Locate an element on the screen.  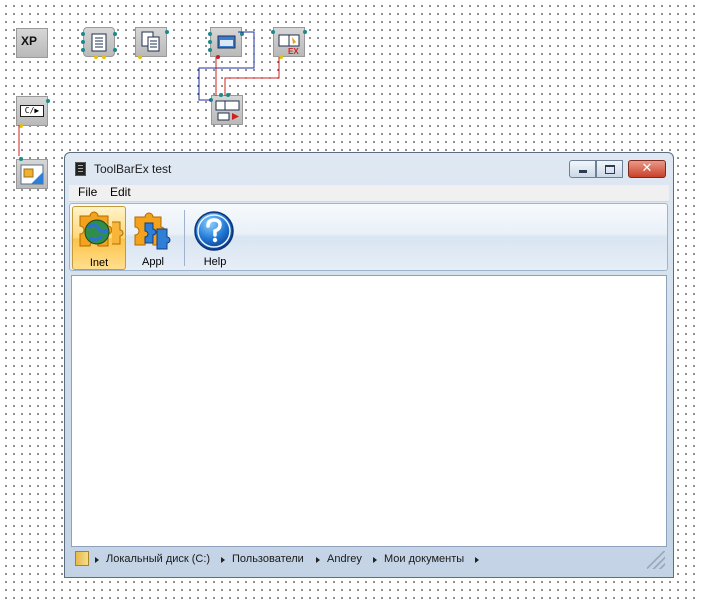
toolbar-separator is located at coordinates (184, 238).